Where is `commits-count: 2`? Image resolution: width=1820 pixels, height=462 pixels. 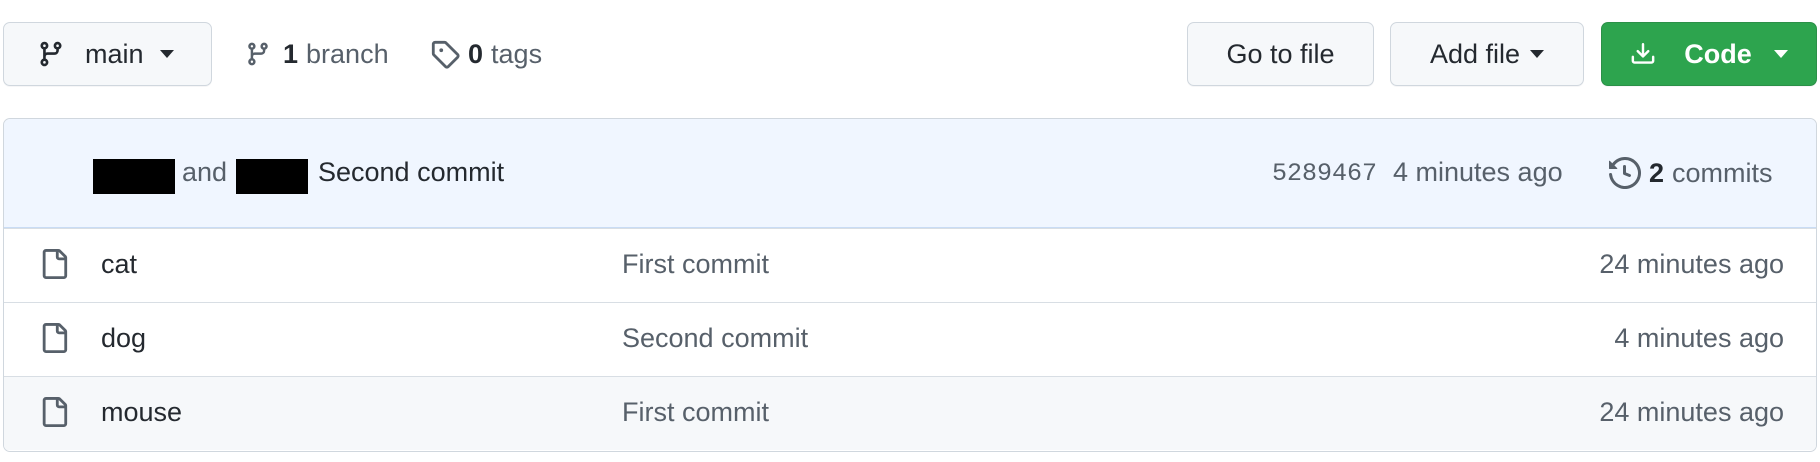 commits-count: 2 is located at coordinates (1657, 172).